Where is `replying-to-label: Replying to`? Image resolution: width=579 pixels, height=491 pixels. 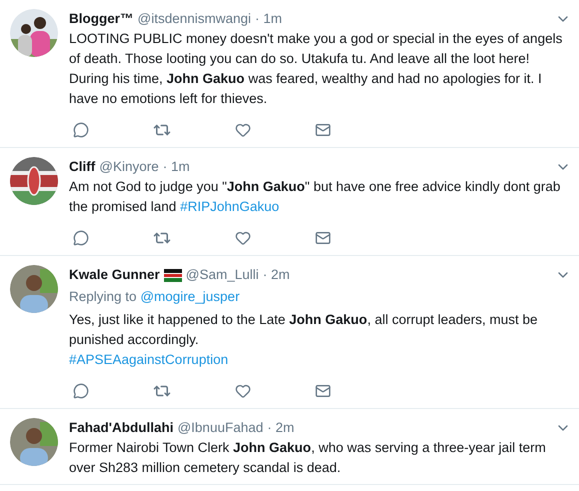 replying-to-label: Replying to is located at coordinates (103, 296).